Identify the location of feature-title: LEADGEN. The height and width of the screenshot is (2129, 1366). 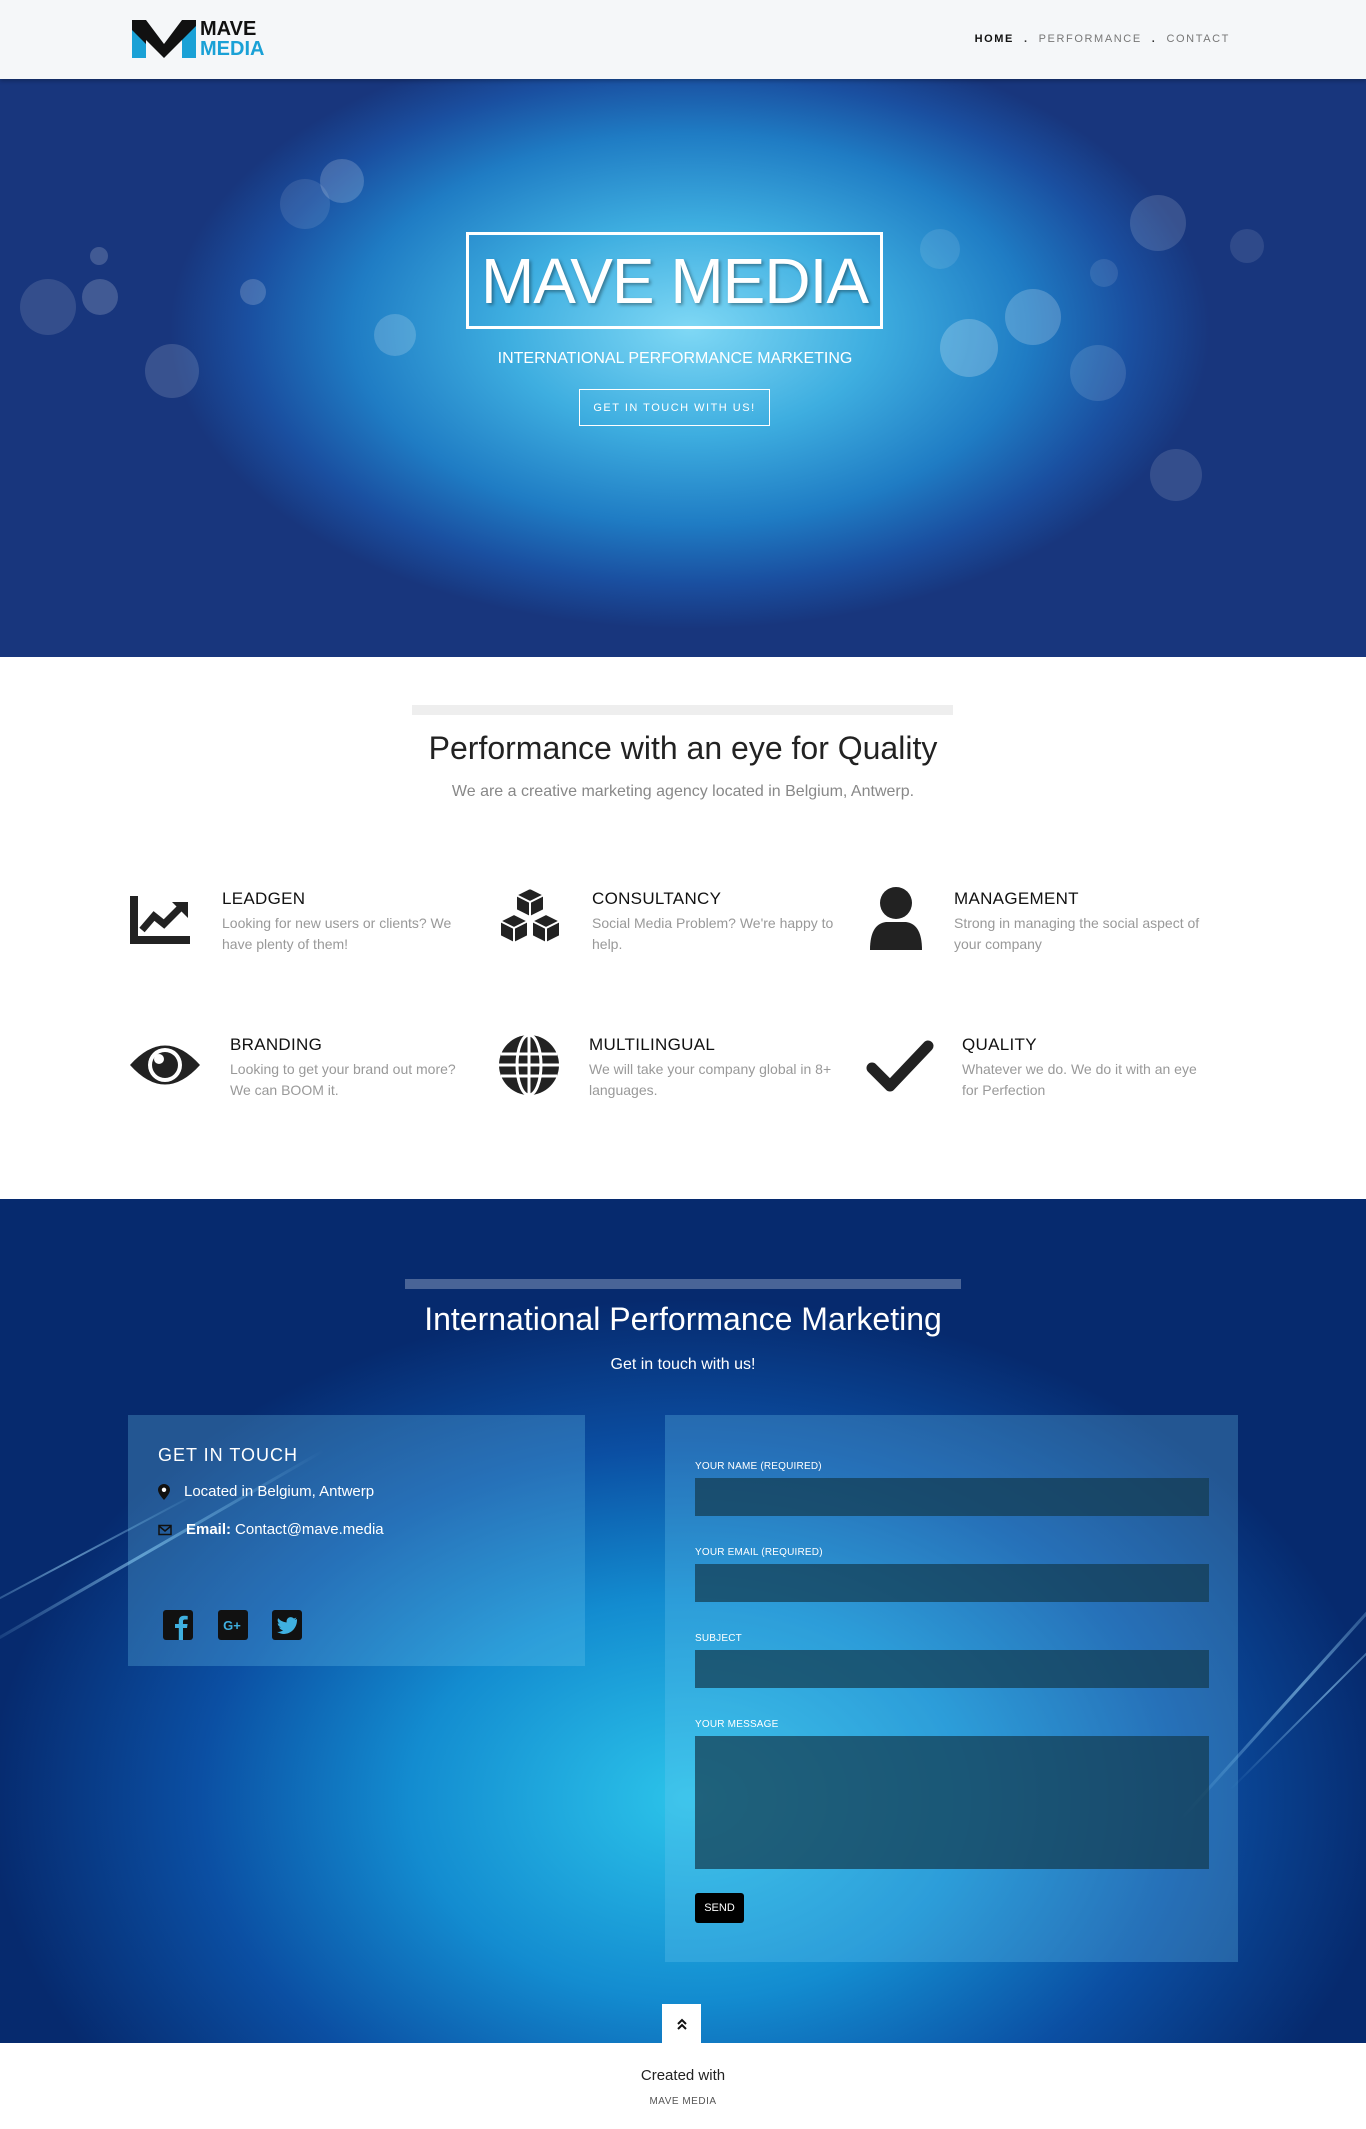
(264, 898).